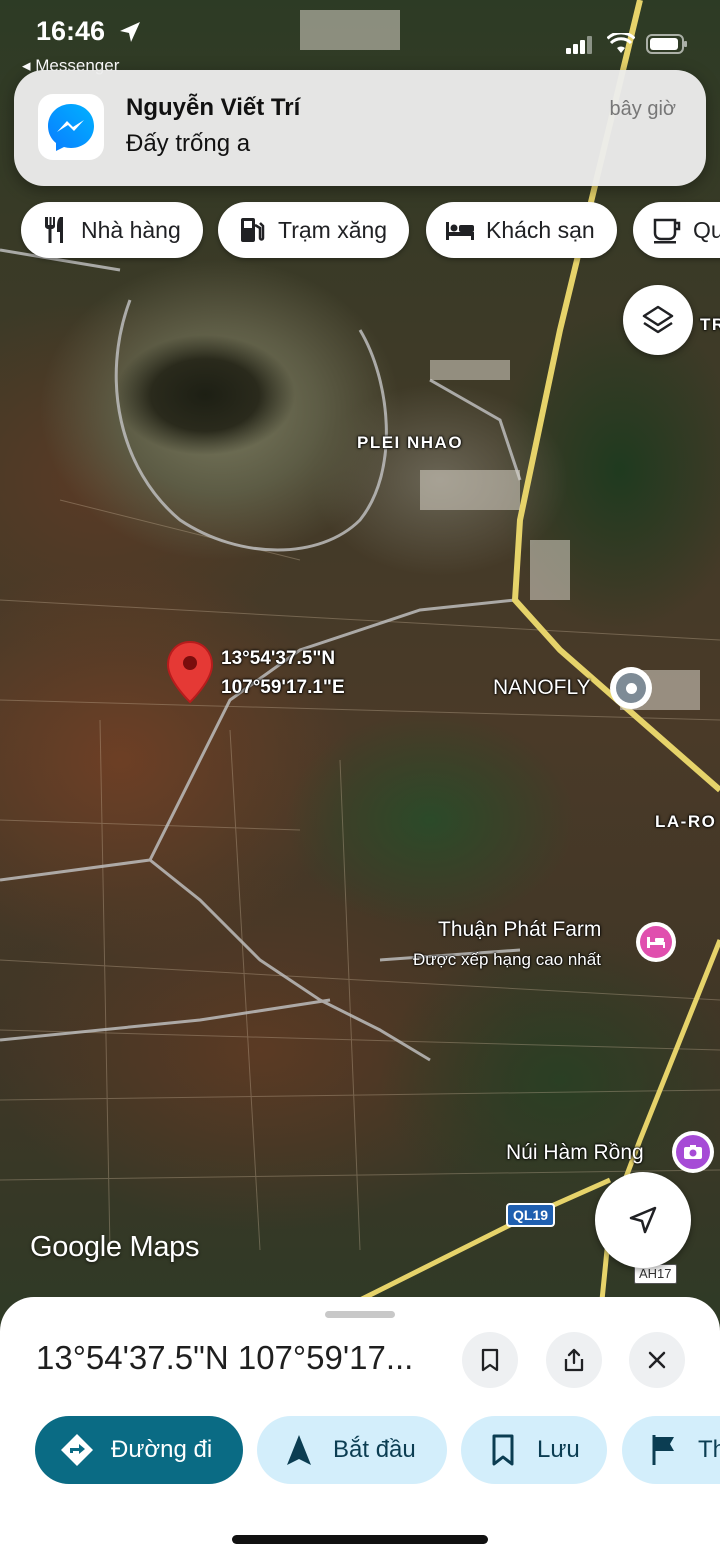 This screenshot has height=1558, width=720. I want to click on messenger-notification: Nguyễn Viết Trí Đấy trống a bây giờ, so click(360, 128).